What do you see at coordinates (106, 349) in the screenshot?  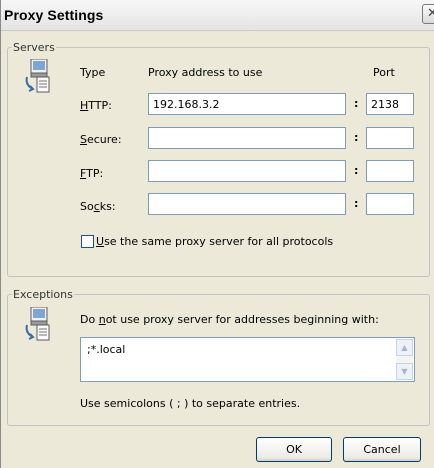 I see `exceptions-value: ;*.local` at bounding box center [106, 349].